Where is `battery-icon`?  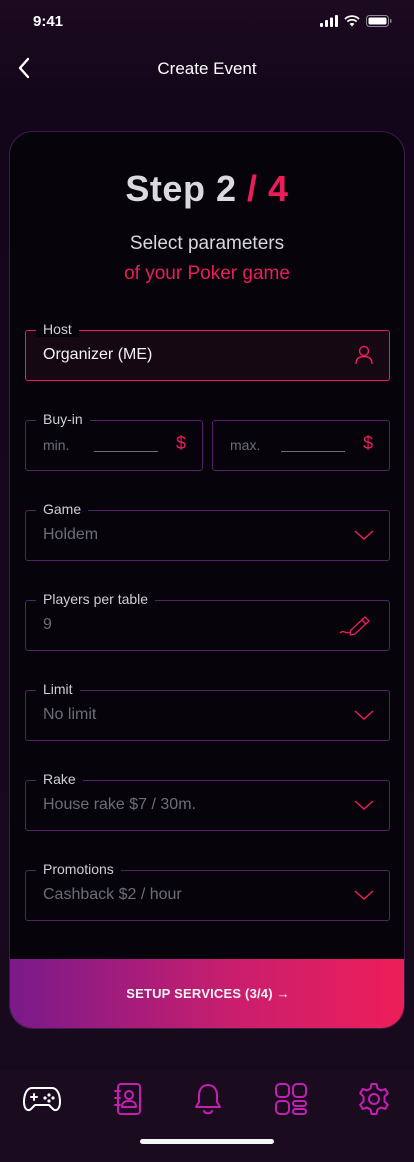
battery-icon is located at coordinates (379, 21).